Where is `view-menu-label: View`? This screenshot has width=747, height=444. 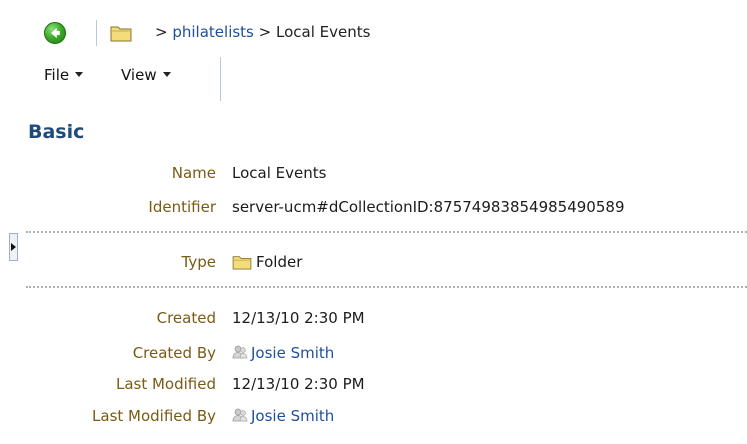
view-menu-label: View is located at coordinates (139, 75).